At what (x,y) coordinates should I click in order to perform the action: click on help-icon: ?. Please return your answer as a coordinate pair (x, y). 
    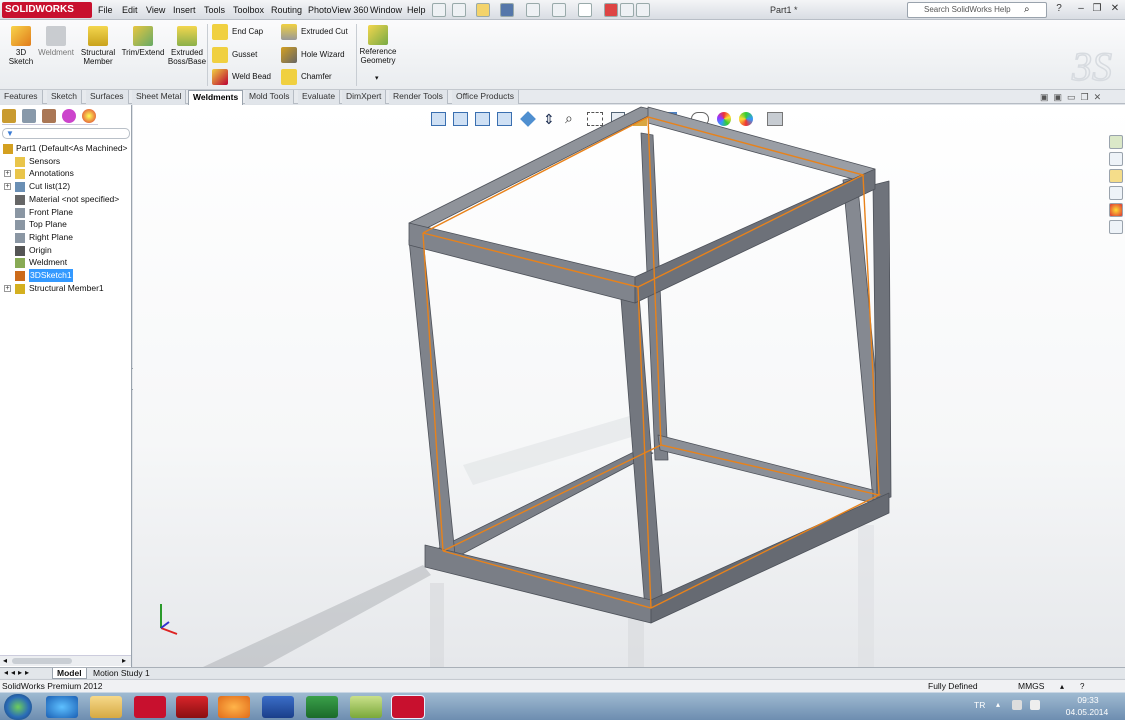
    Looking at the image, I should click on (1059, 9).